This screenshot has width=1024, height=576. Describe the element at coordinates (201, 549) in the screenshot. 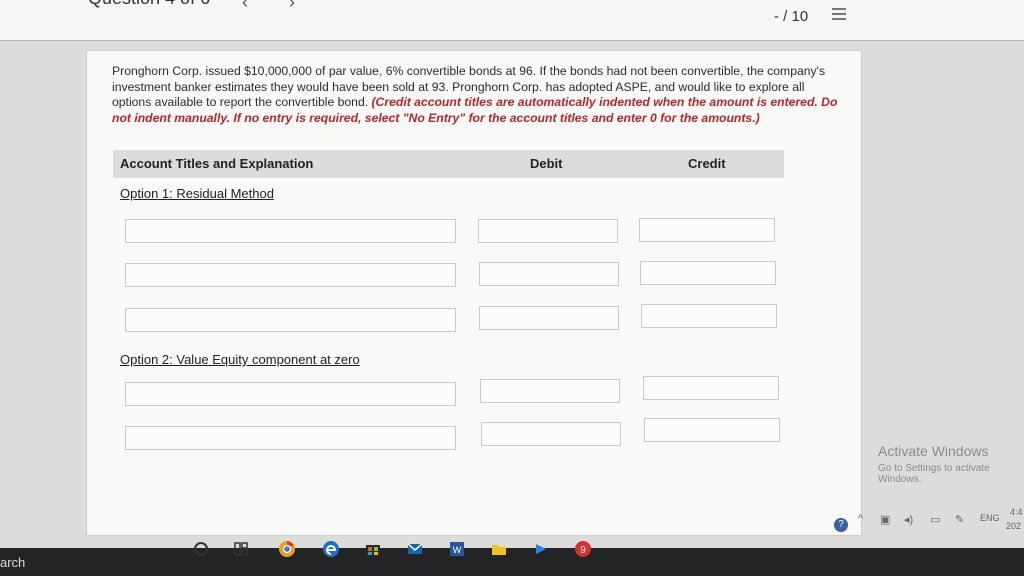

I see `cortana-icon` at that location.